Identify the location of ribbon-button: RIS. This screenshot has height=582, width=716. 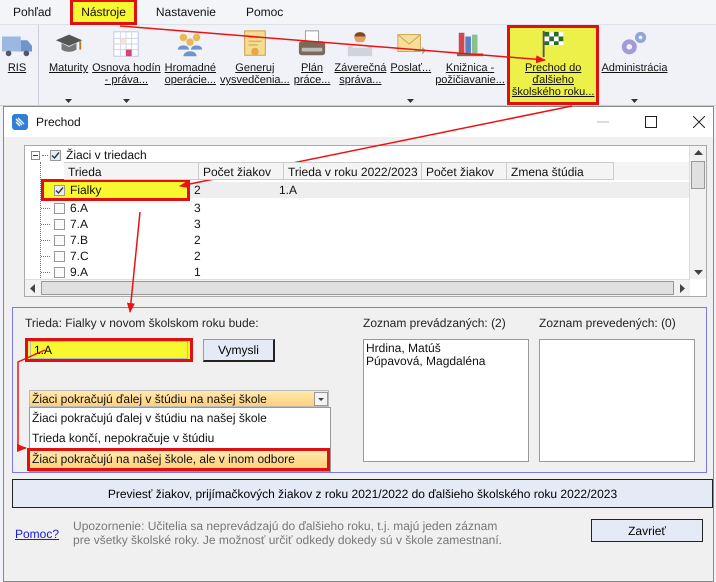
(19, 65).